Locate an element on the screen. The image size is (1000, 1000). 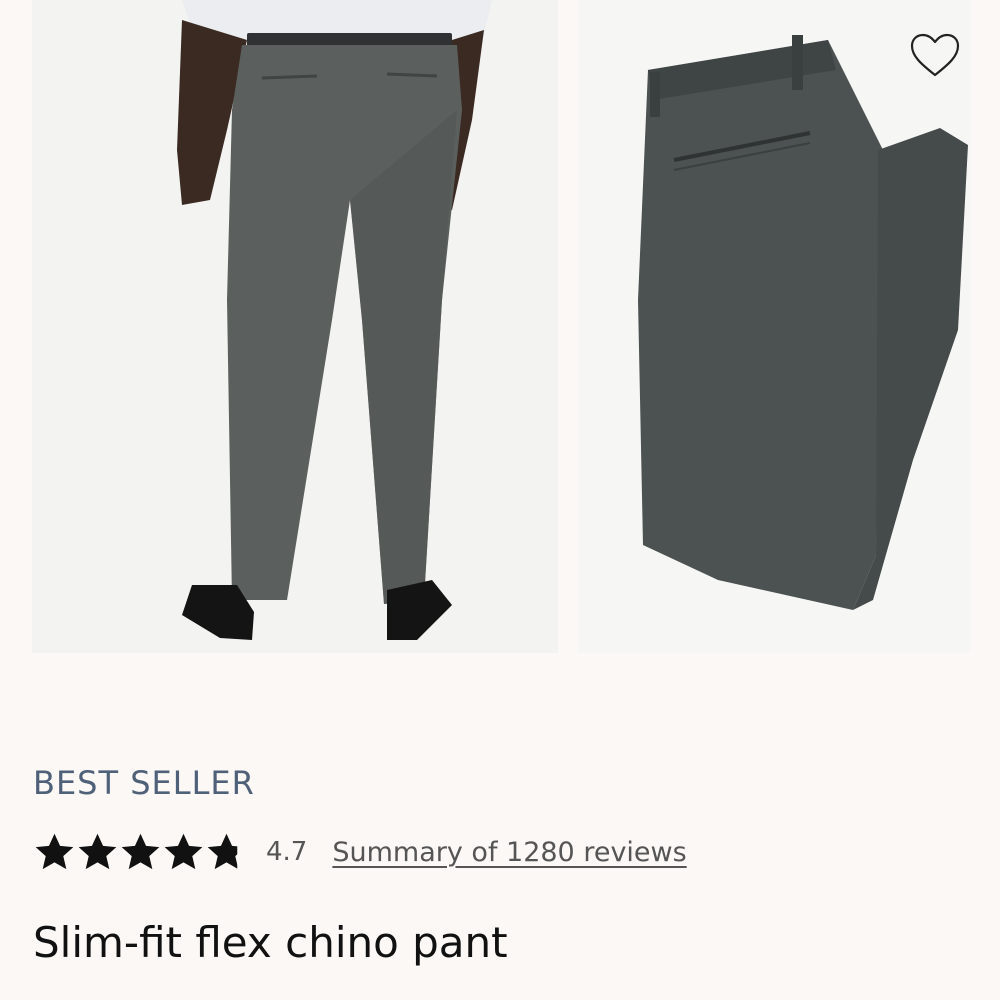
wishlist-button is located at coordinates (935, 56).